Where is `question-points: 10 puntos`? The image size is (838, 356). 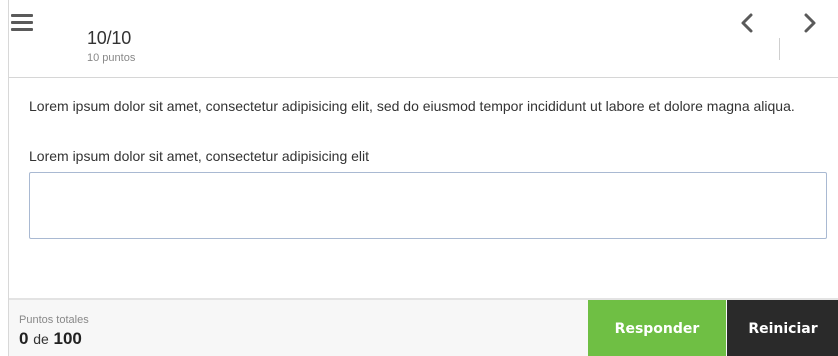 question-points: 10 puntos is located at coordinates (111, 58).